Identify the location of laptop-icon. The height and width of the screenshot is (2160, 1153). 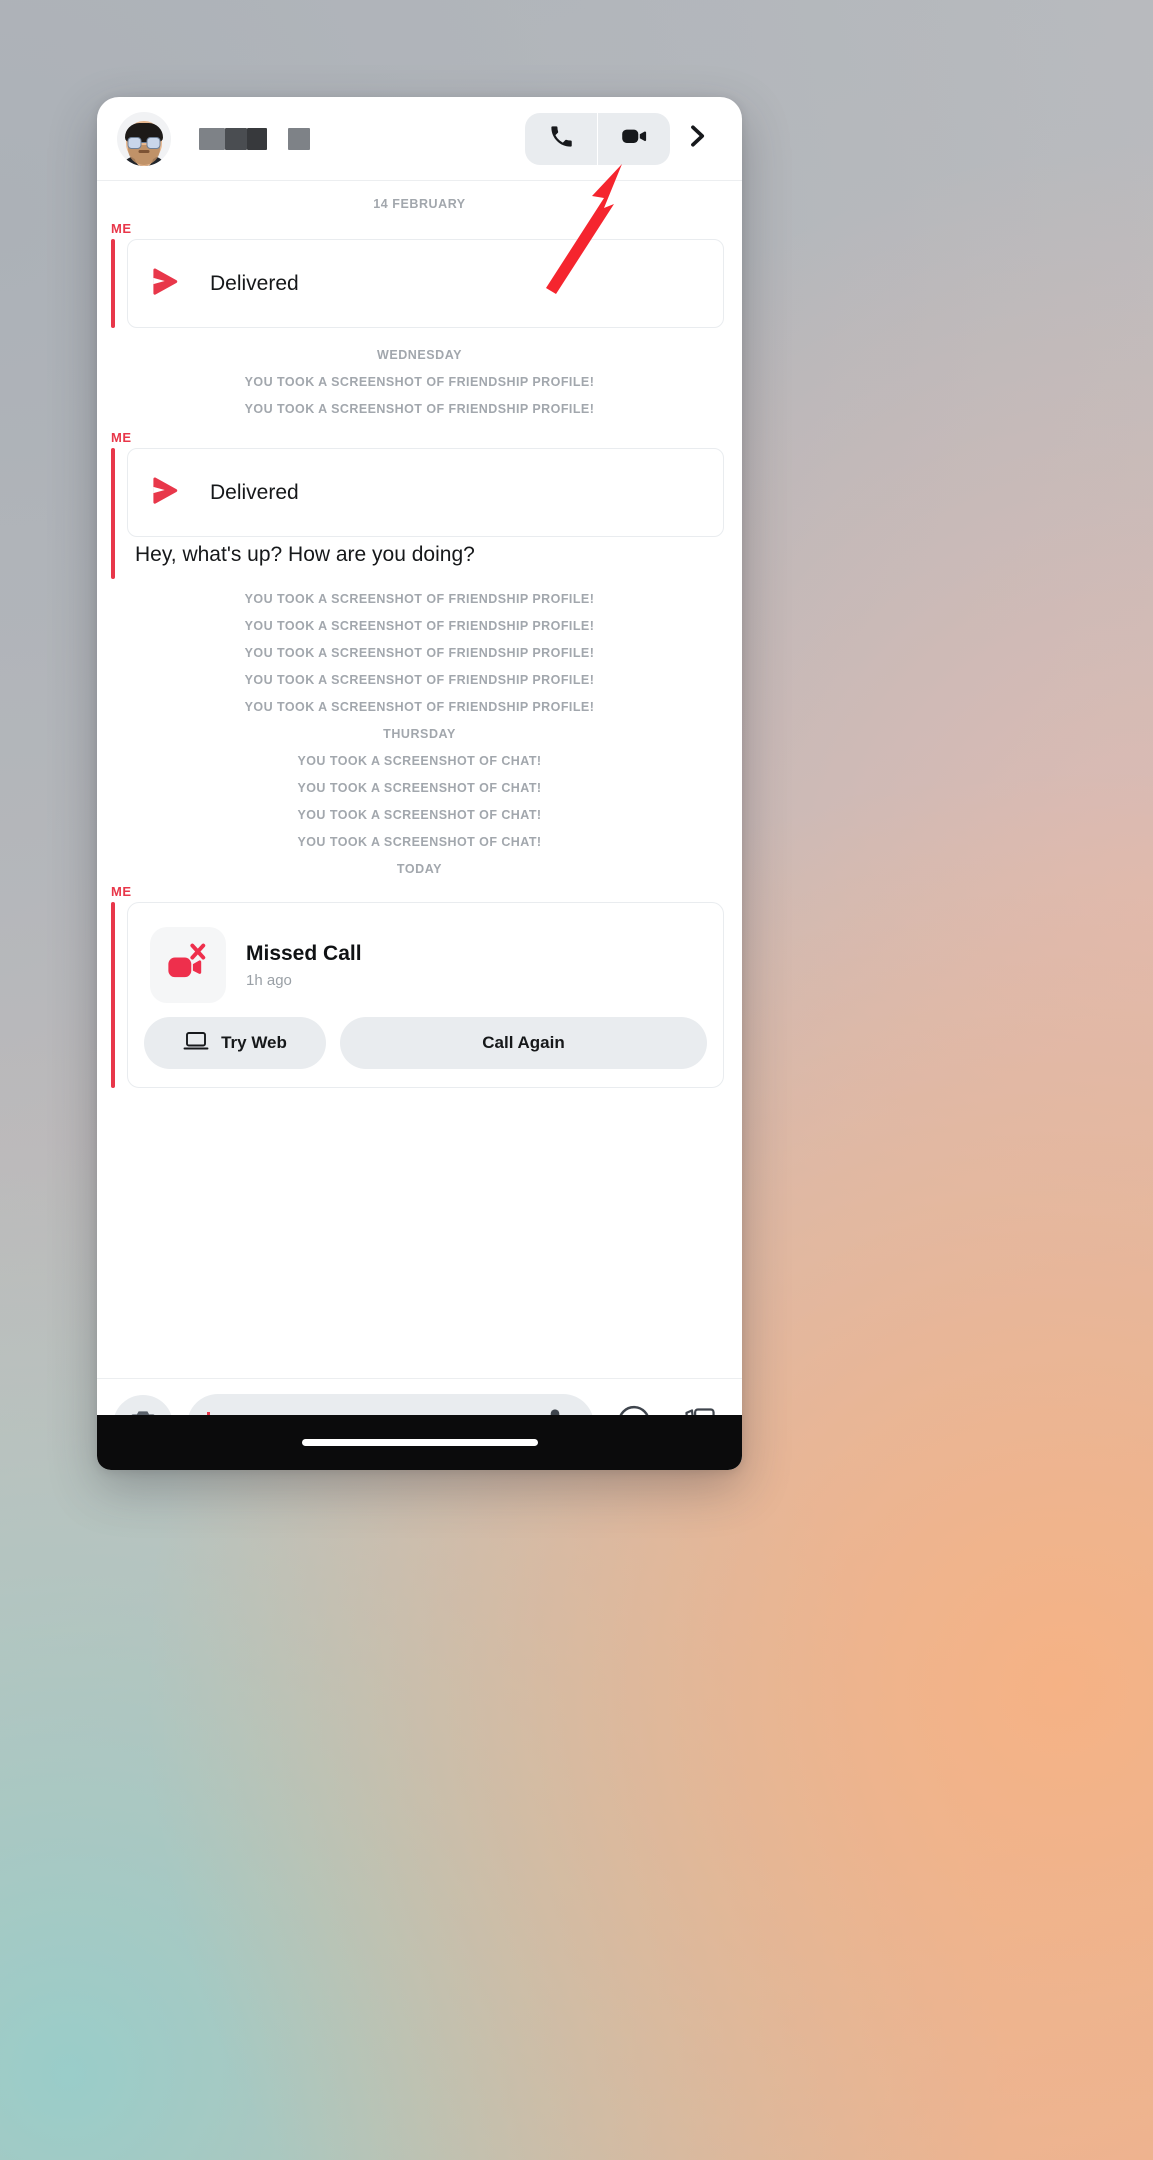
(196, 1043).